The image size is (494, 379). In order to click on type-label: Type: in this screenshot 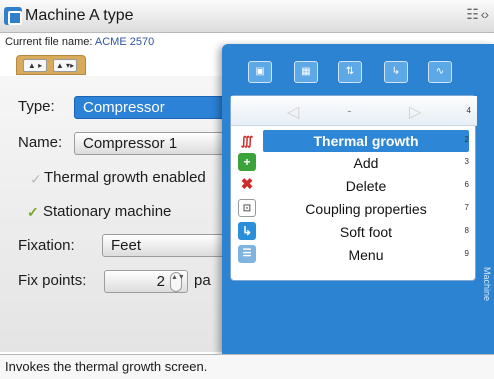, I will do `click(36, 106)`.